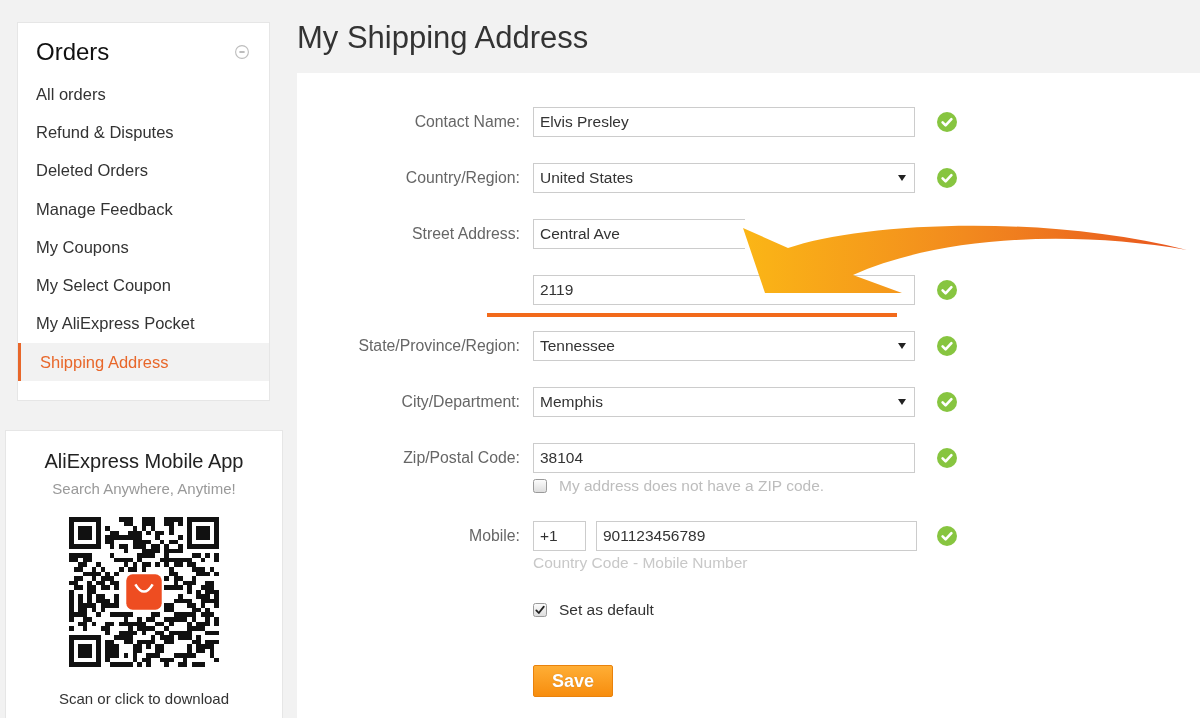 The width and height of the screenshot is (1200, 718). What do you see at coordinates (724, 458) in the screenshot?
I see `text-field: 38104` at bounding box center [724, 458].